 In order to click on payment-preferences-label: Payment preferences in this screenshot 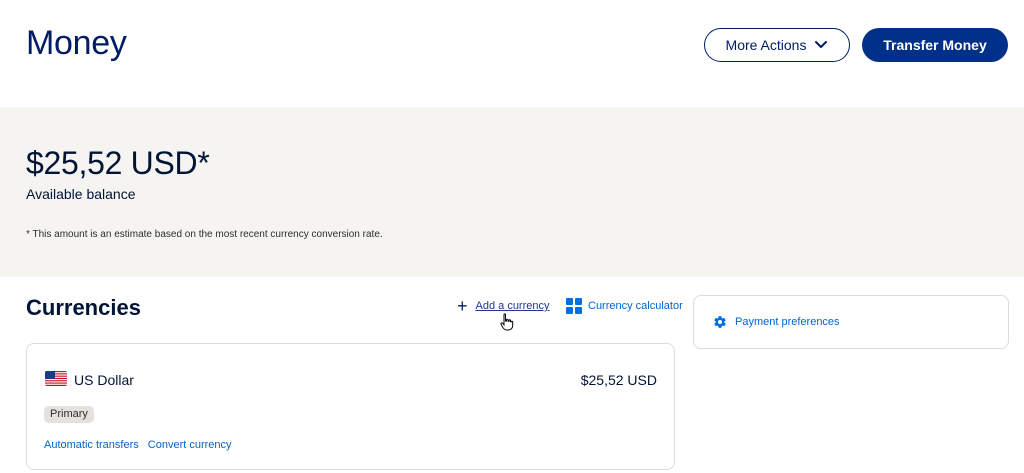, I will do `click(787, 322)`.